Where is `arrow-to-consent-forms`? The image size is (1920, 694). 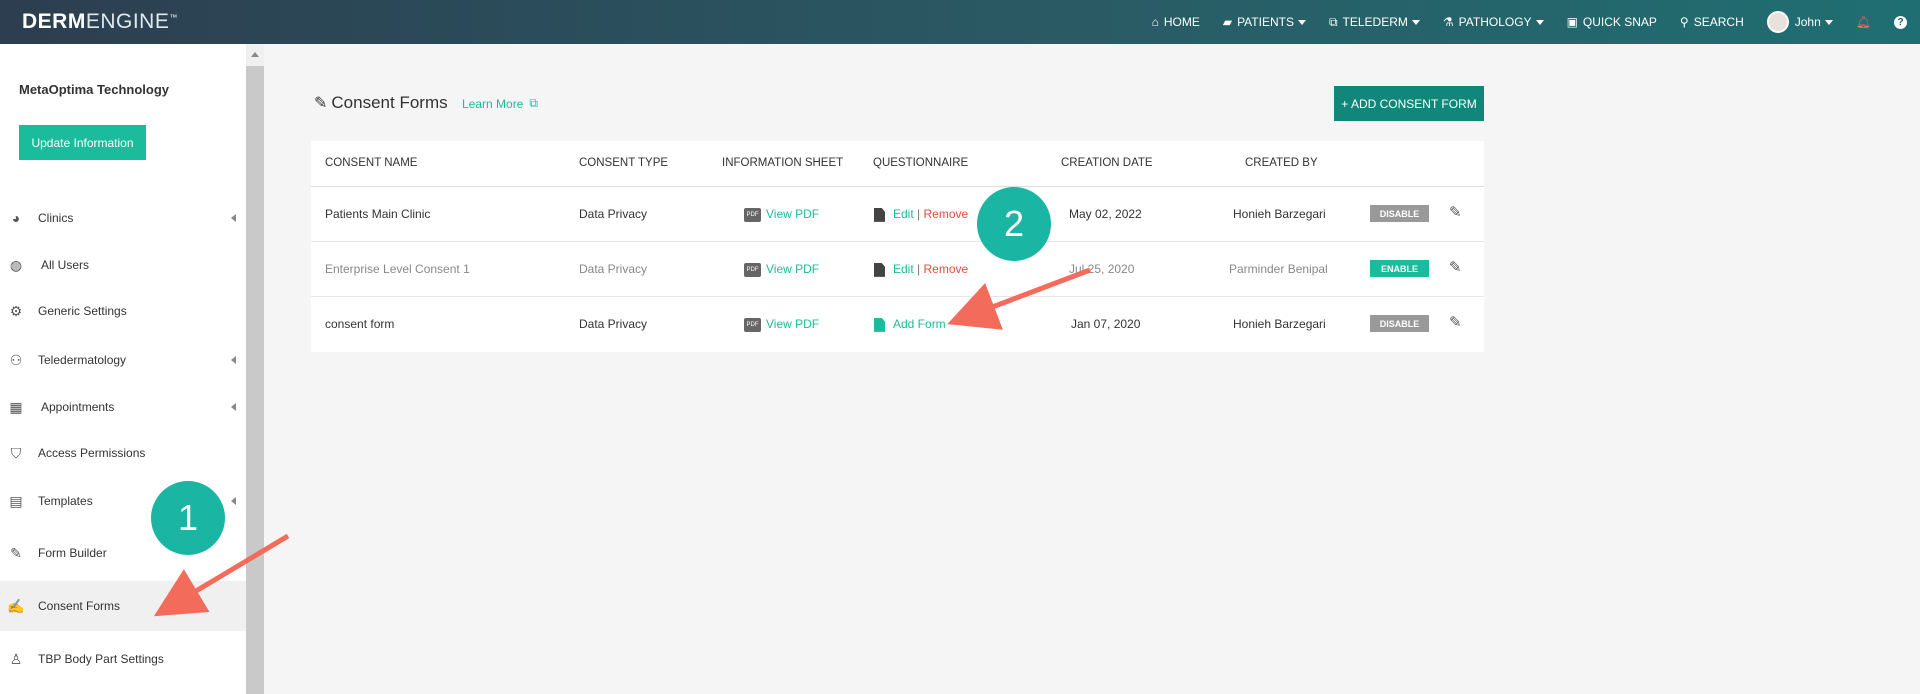
arrow-to-consent-forms is located at coordinates (221, 575).